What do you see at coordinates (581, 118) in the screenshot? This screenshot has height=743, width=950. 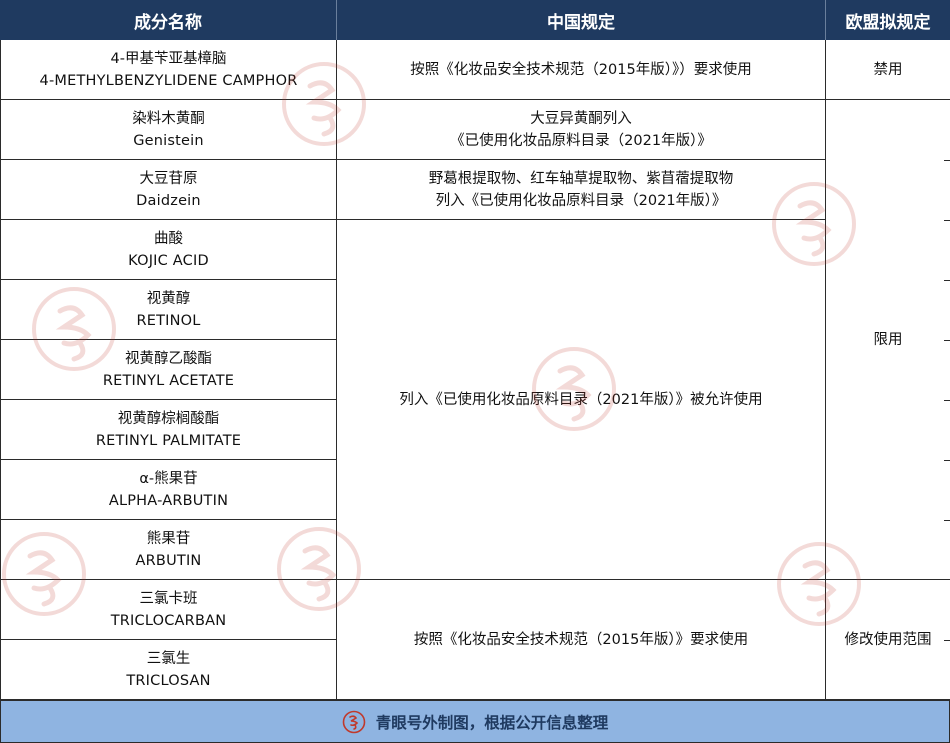 I see `china-regulation-text: 大豆异黄酮列入` at bounding box center [581, 118].